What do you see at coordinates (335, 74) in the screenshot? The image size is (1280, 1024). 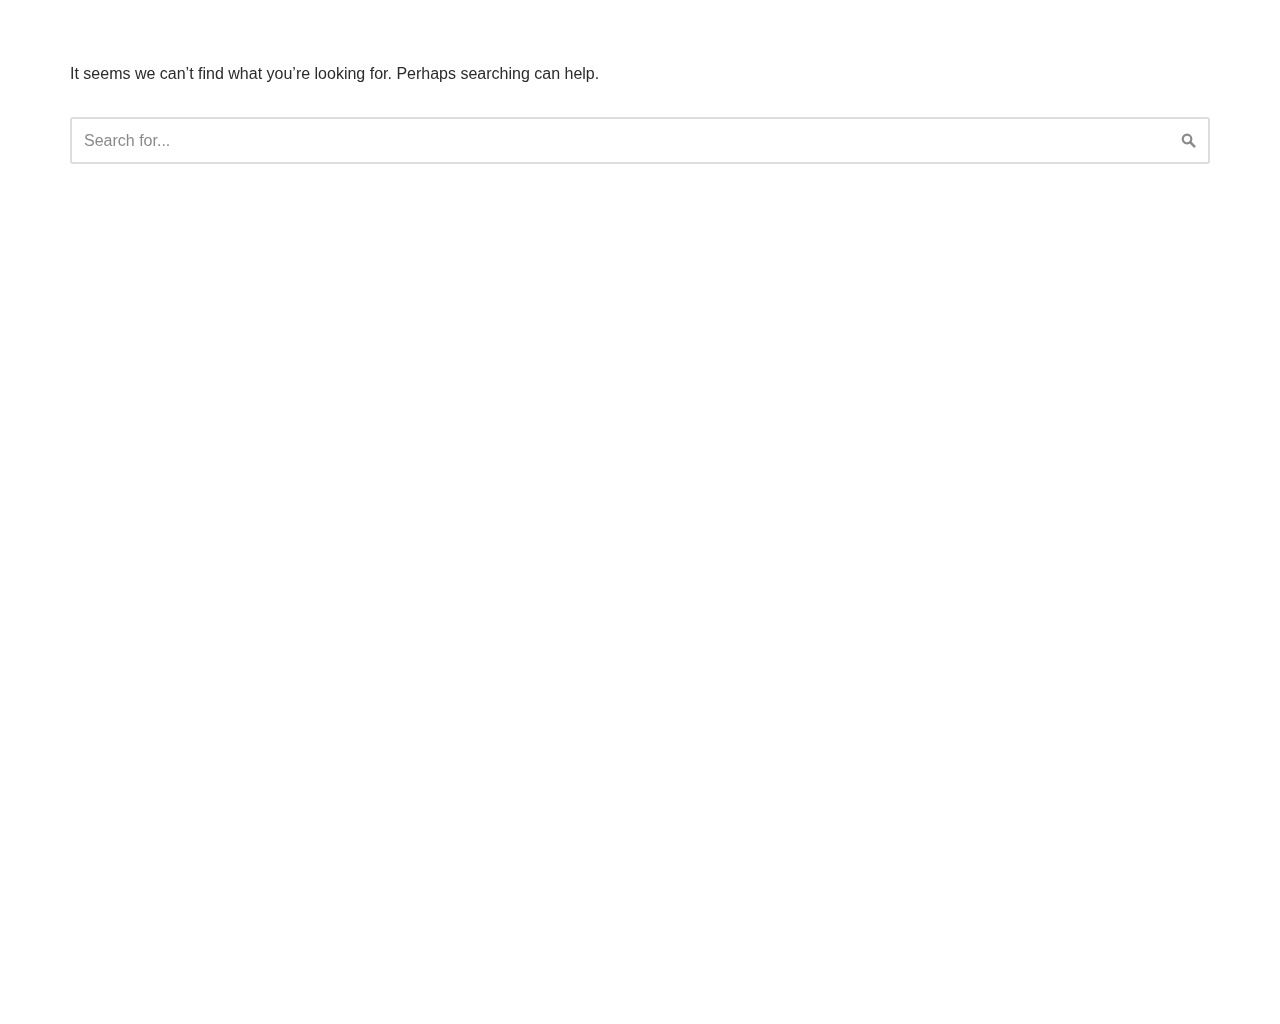 I see `not-found-message: It seems we can’t find what you’re looking for. Perhaps searching can help.` at bounding box center [335, 74].